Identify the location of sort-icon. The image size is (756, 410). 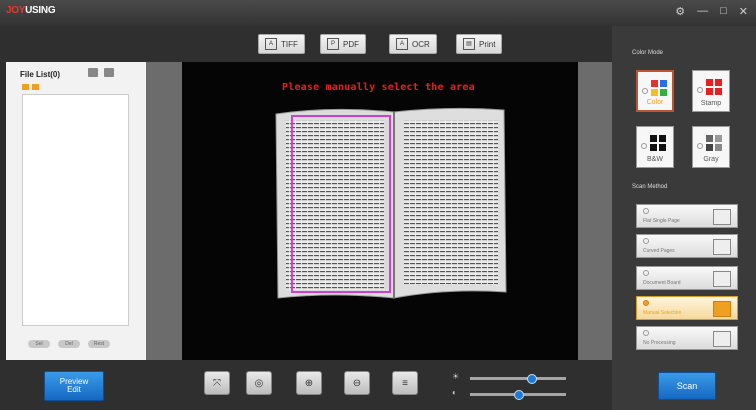
(35, 87).